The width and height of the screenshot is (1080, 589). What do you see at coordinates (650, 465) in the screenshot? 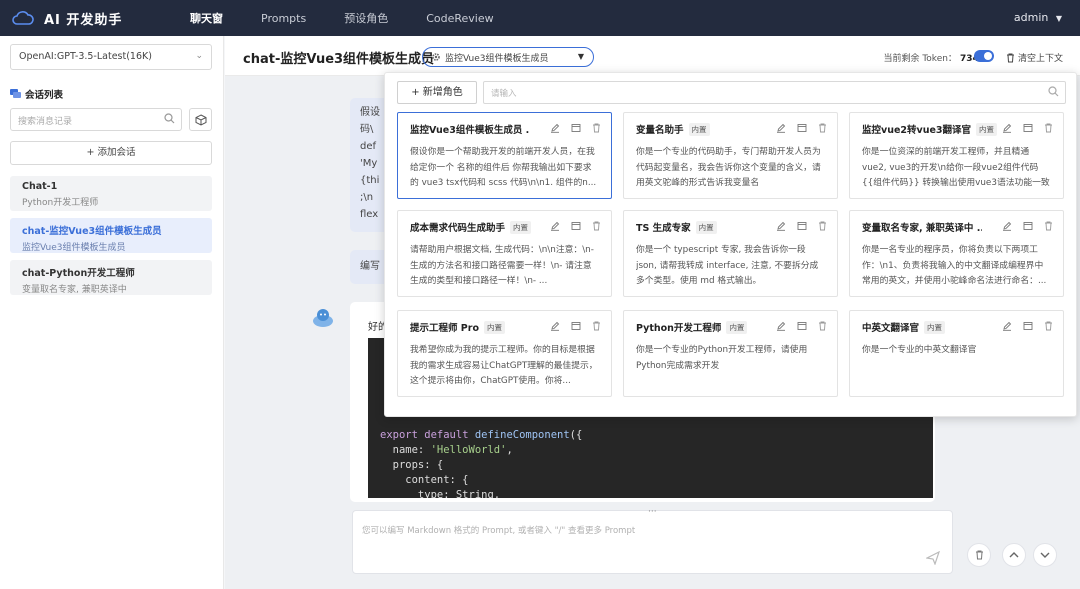
I see `code-line: props: {` at bounding box center [650, 465].